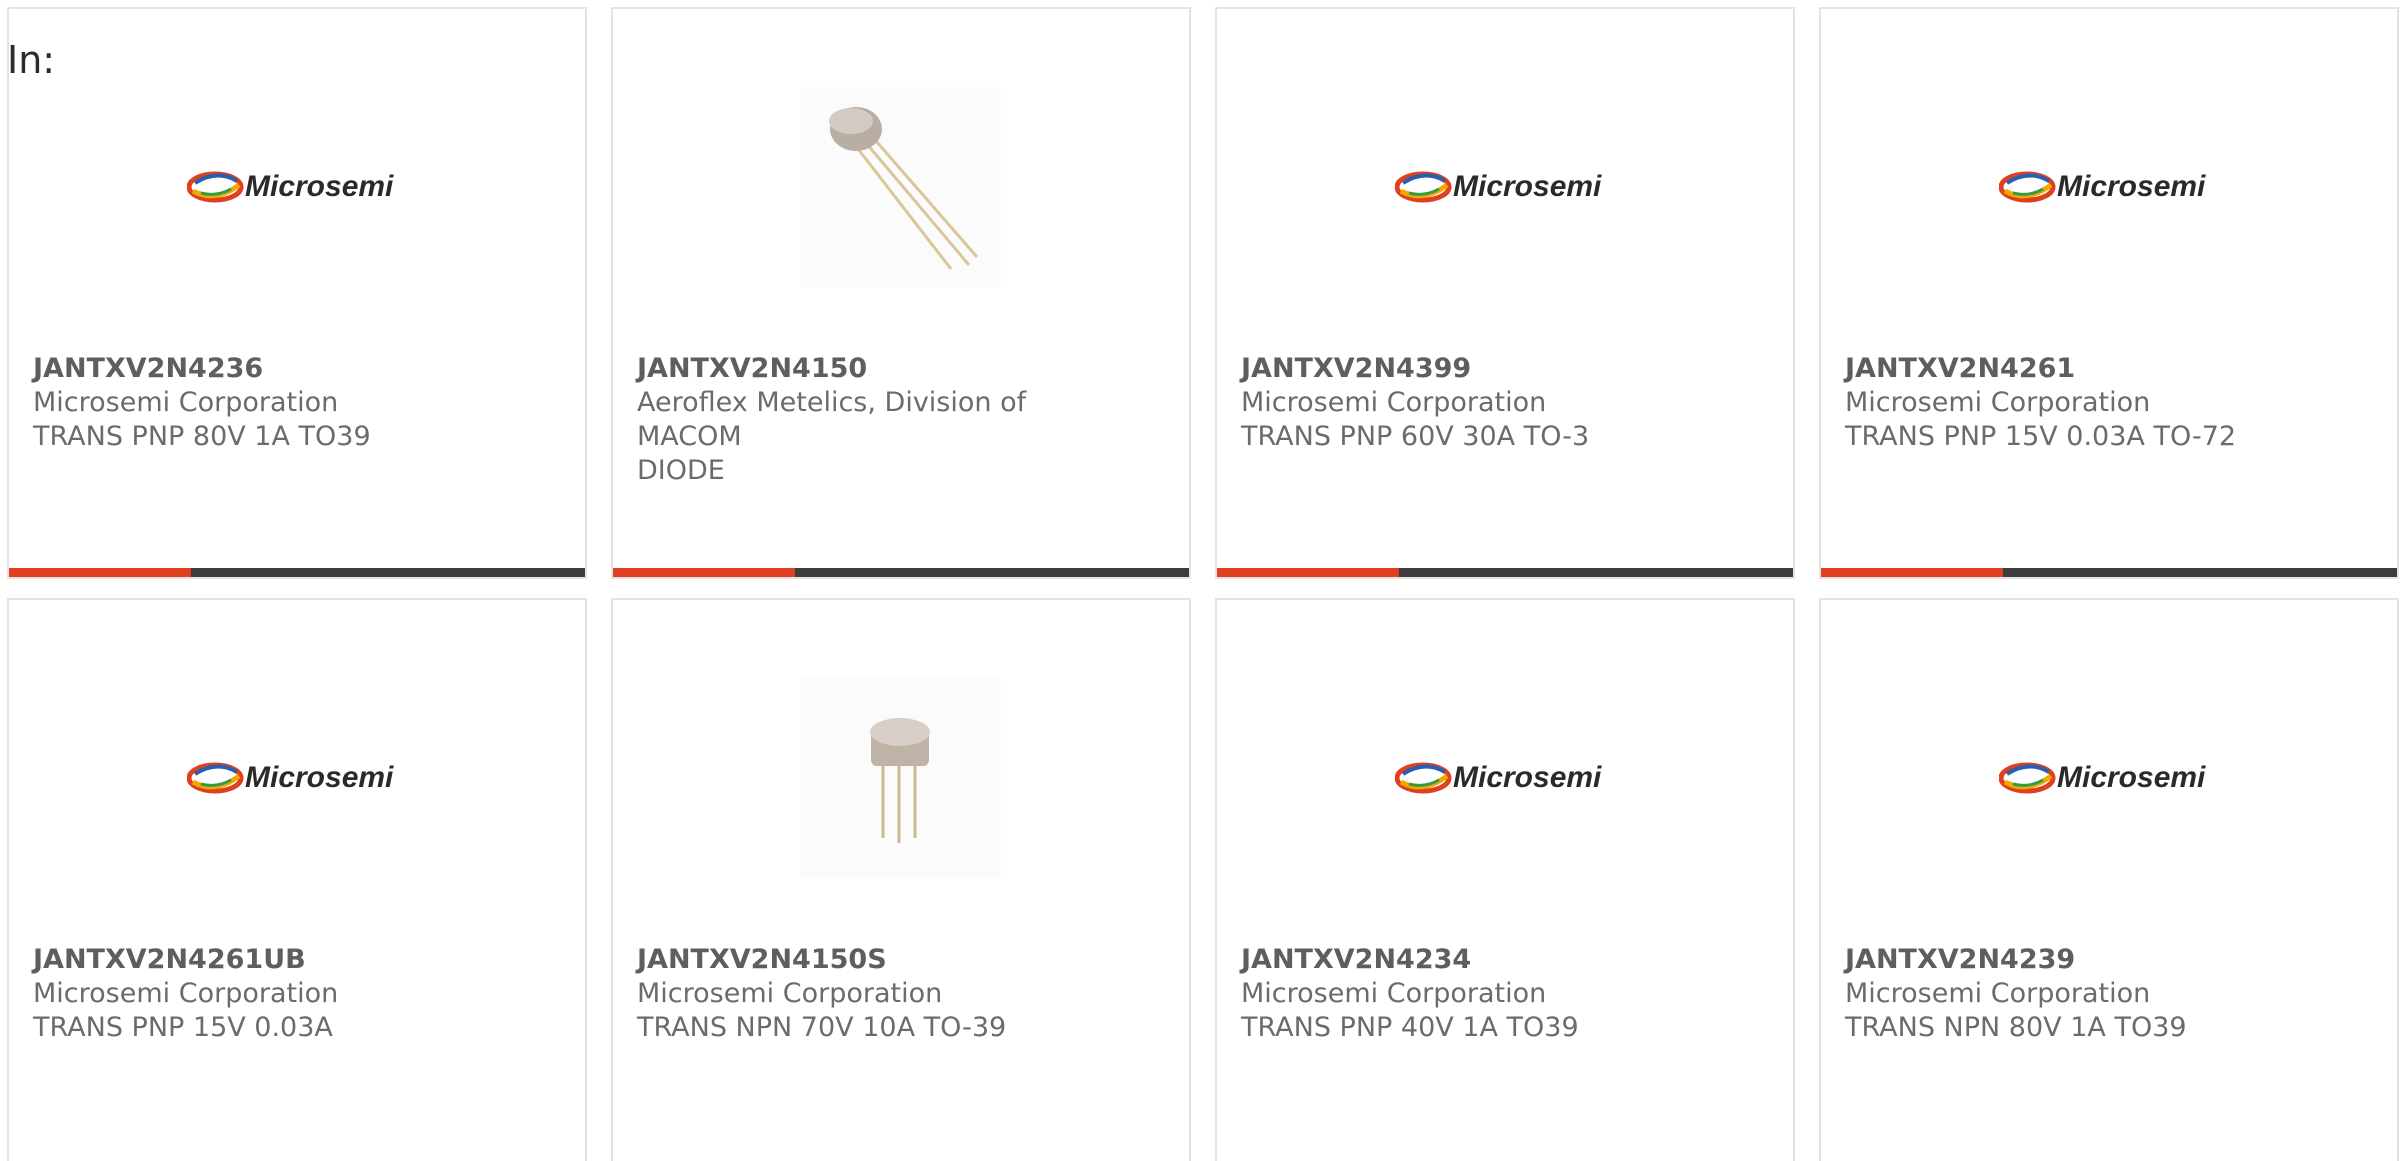 The image size is (2400, 1161). I want to click on part-number: JANTXV2N4261UB, so click(243, 960).